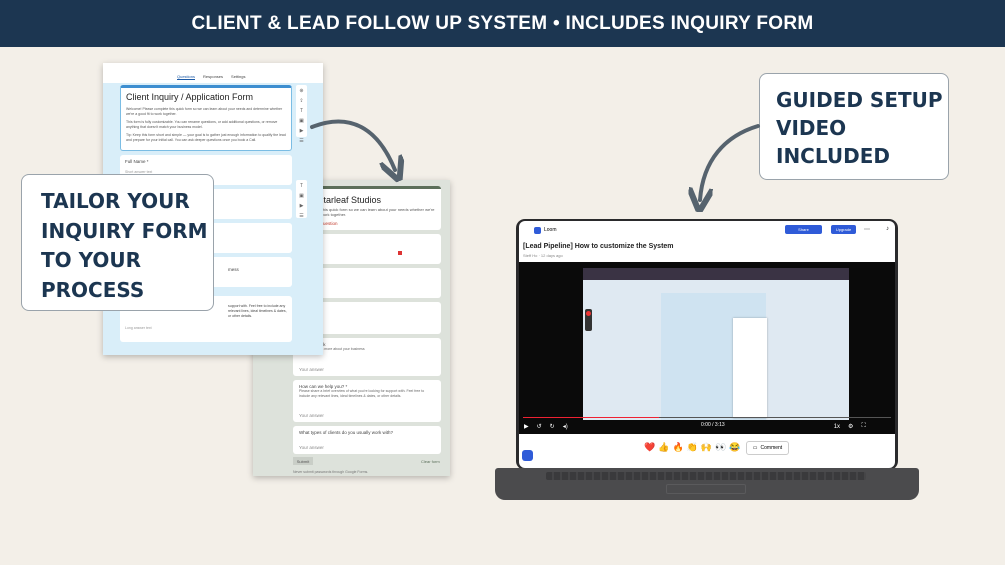 The height and width of the screenshot is (565, 1005). Describe the element at coordinates (706, 489) in the screenshot. I see `laptop-trackpad` at that location.